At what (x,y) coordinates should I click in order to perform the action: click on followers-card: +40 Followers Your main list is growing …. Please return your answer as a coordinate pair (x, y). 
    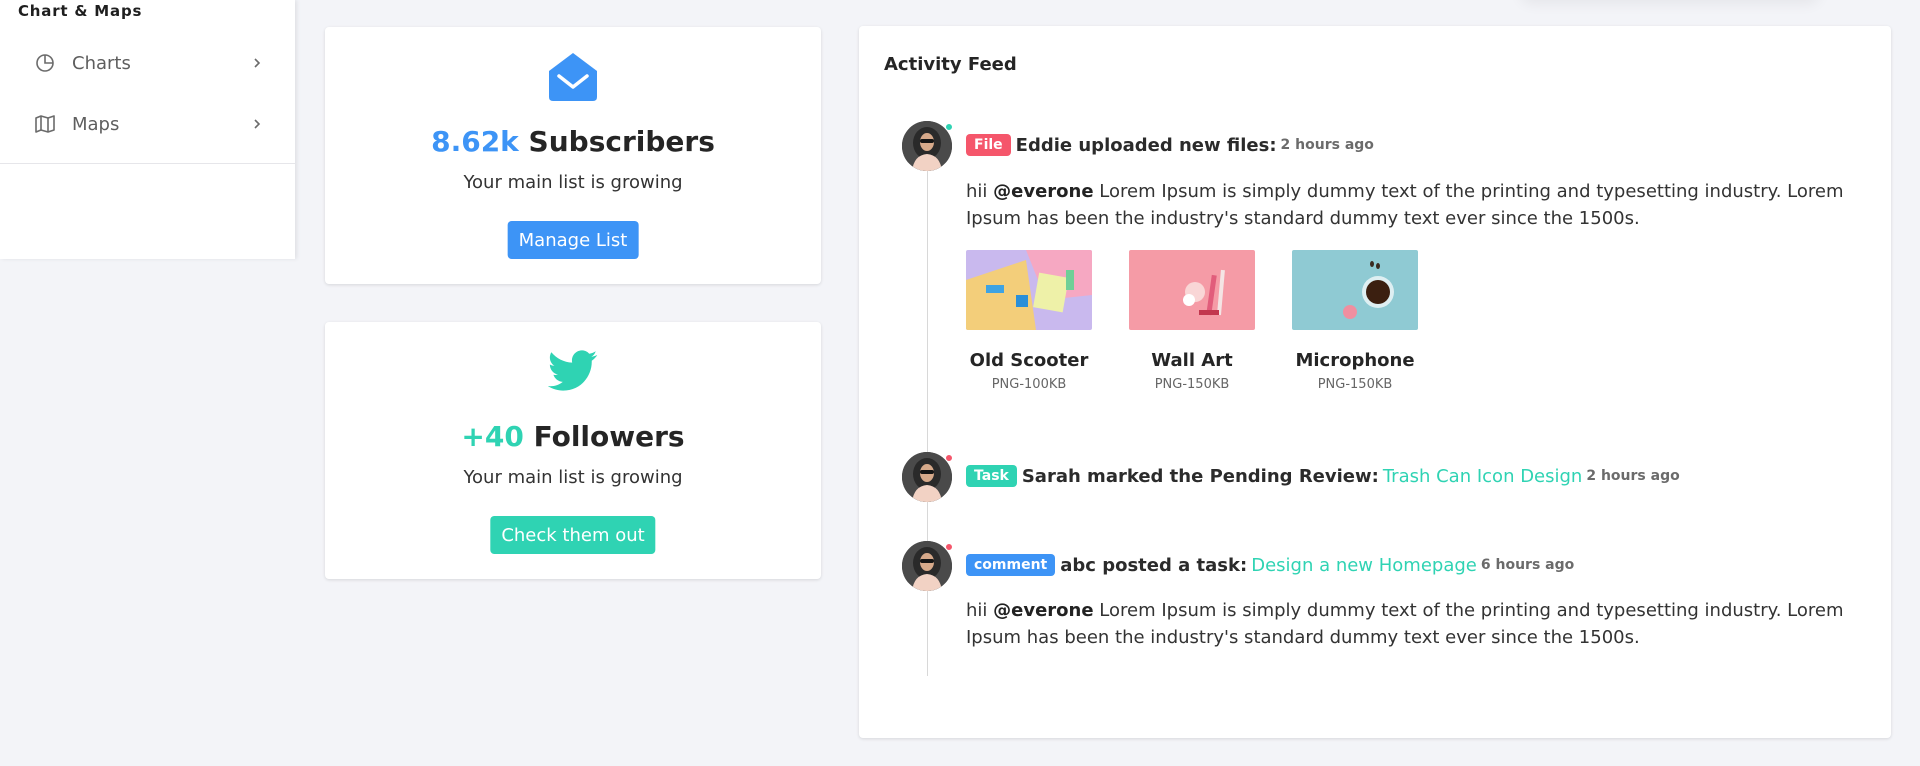
    Looking at the image, I should click on (573, 450).